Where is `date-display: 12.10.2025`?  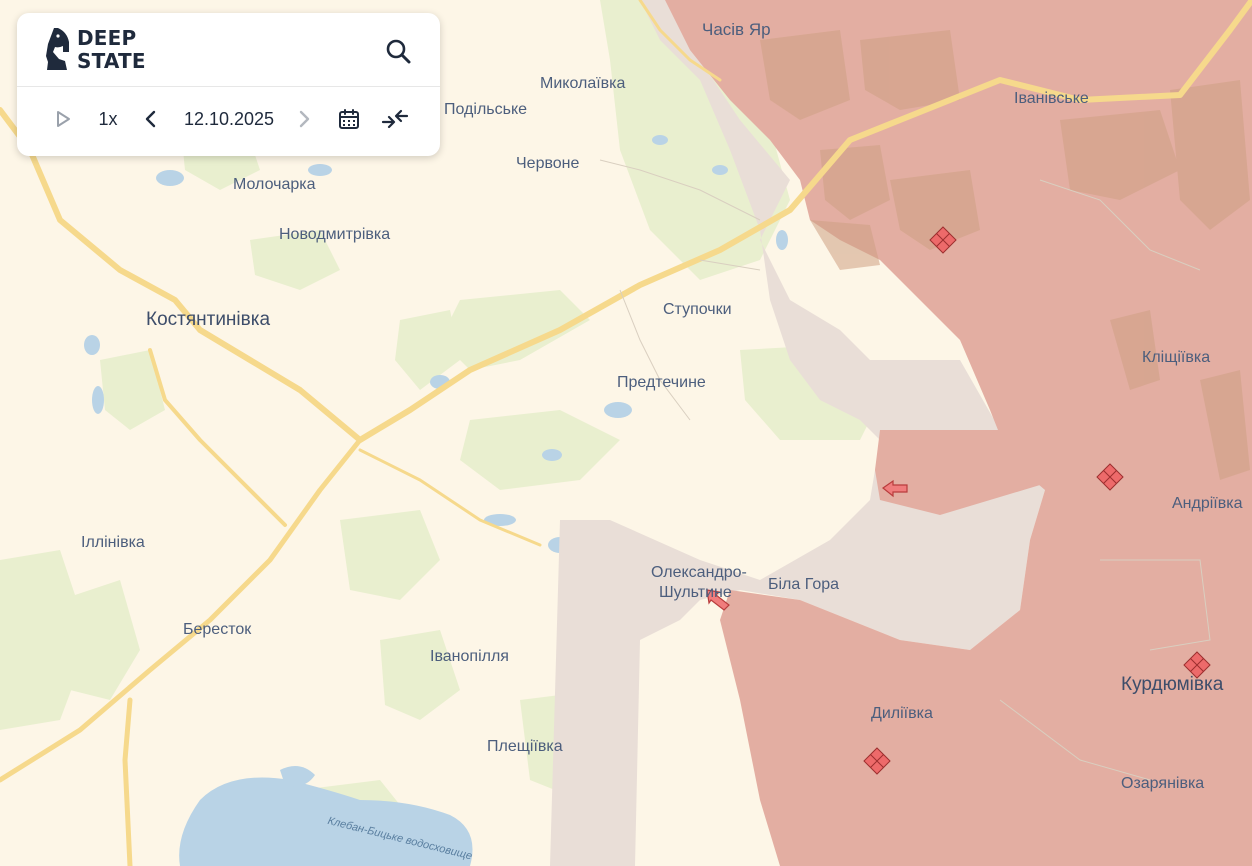 date-display: 12.10.2025 is located at coordinates (229, 119).